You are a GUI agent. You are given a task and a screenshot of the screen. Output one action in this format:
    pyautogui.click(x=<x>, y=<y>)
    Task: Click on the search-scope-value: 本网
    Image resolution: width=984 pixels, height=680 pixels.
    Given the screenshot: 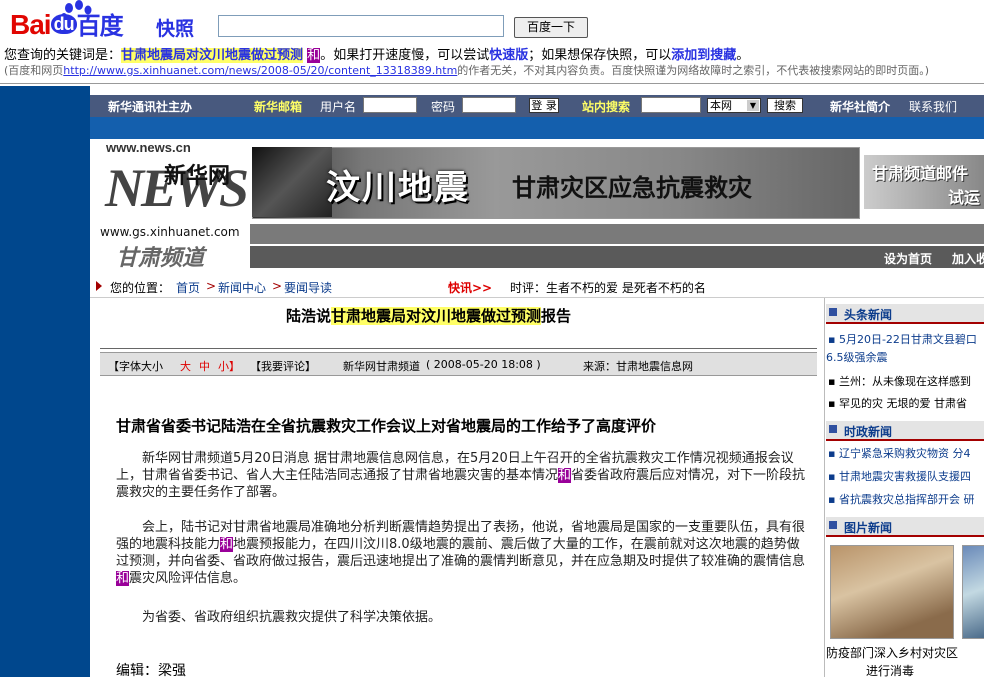 What is the action you would take?
    pyautogui.click(x=721, y=105)
    